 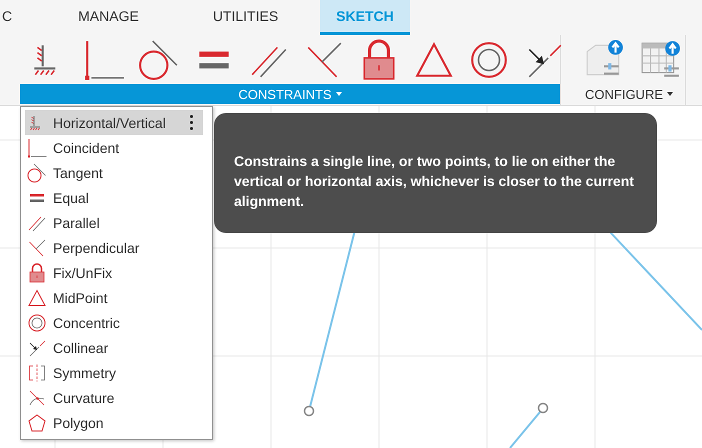 I want to click on curvature-icon, so click(x=37, y=398).